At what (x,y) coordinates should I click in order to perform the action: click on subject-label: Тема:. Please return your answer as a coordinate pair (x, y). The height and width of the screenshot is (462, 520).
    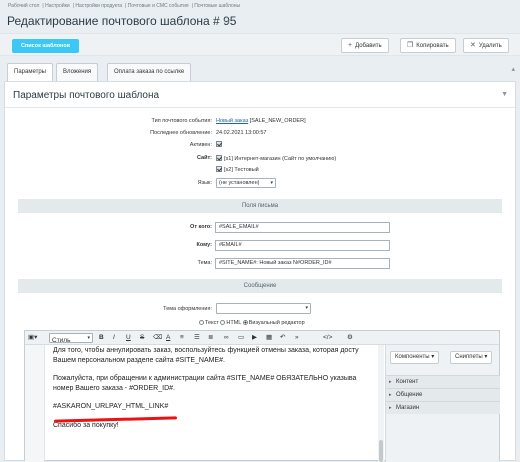
    Looking at the image, I should click on (204, 263).